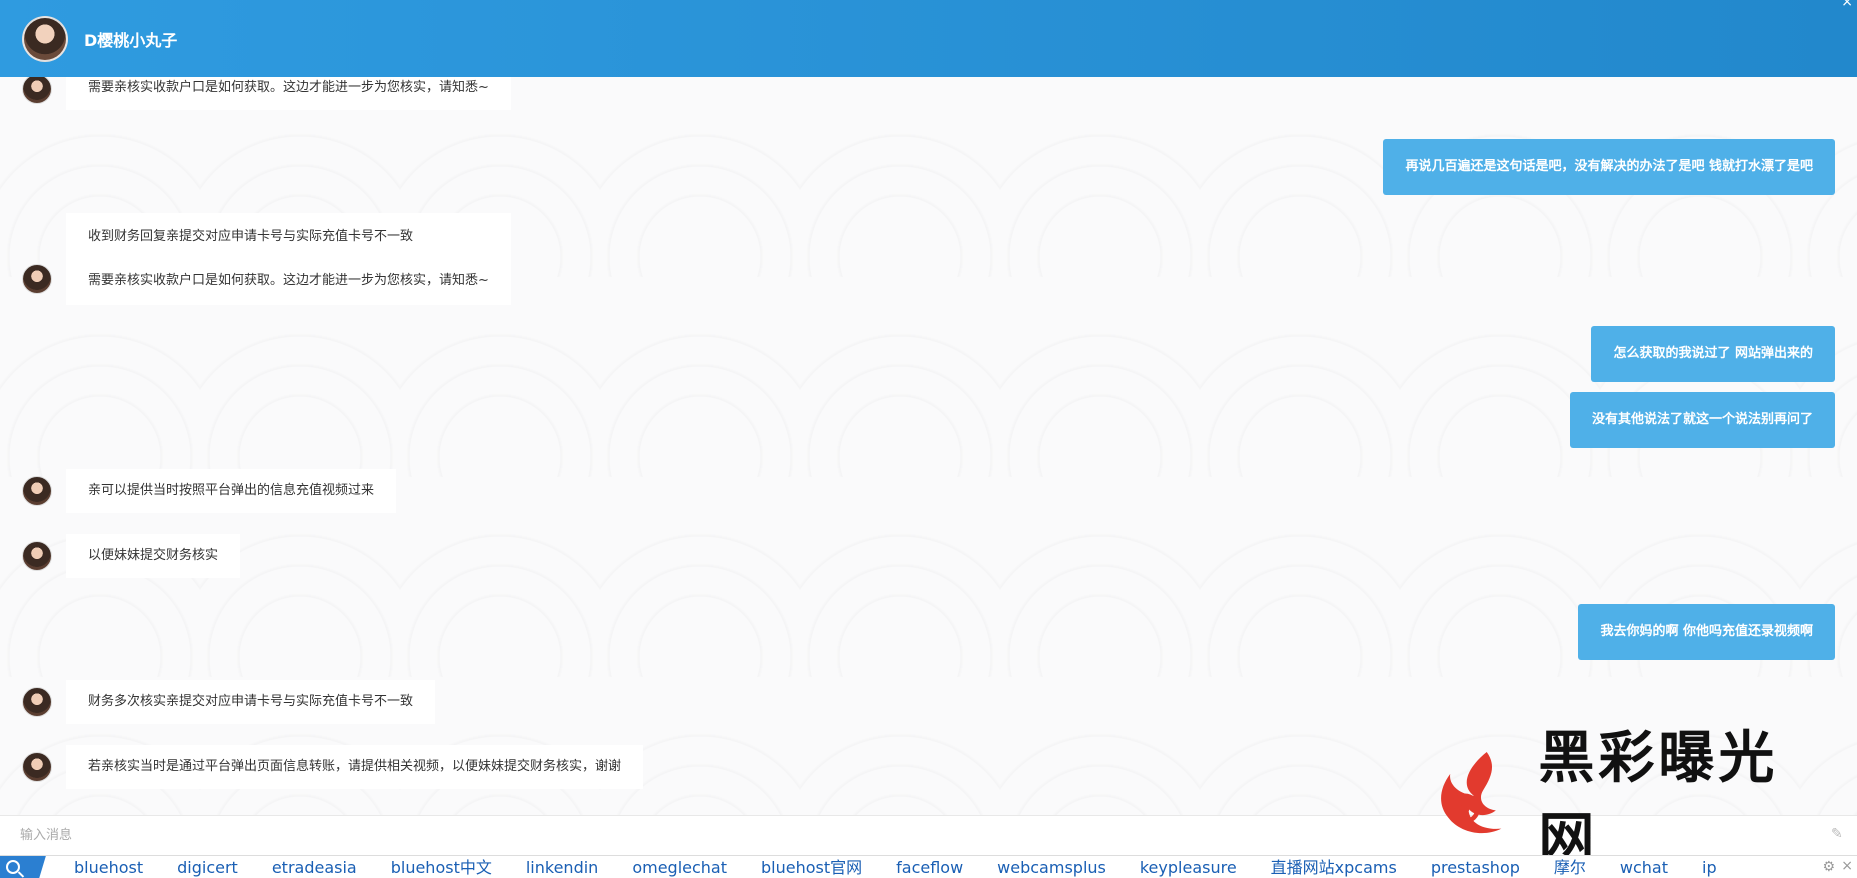 The width and height of the screenshot is (1857, 878). I want to click on link-item: keypleasure, so click(1188, 867).